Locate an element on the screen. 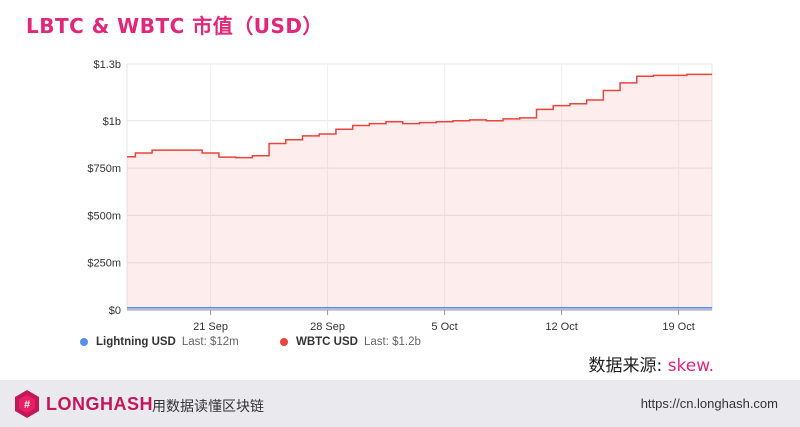 Image resolution: width=800 pixels, height=427 pixels. legend-item-lightning: Lightning USD Last: $12m is located at coordinates (159, 342).